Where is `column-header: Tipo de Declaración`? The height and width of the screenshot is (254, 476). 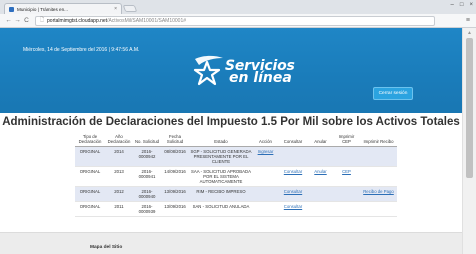 column-header: Tipo de Declaración is located at coordinates (90, 140).